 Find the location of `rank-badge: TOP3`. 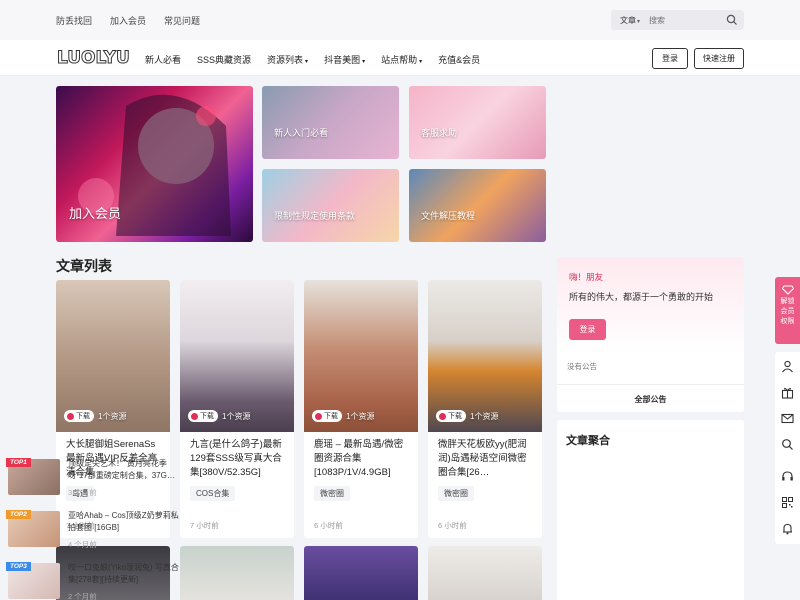

rank-badge: TOP3 is located at coordinates (18, 566).